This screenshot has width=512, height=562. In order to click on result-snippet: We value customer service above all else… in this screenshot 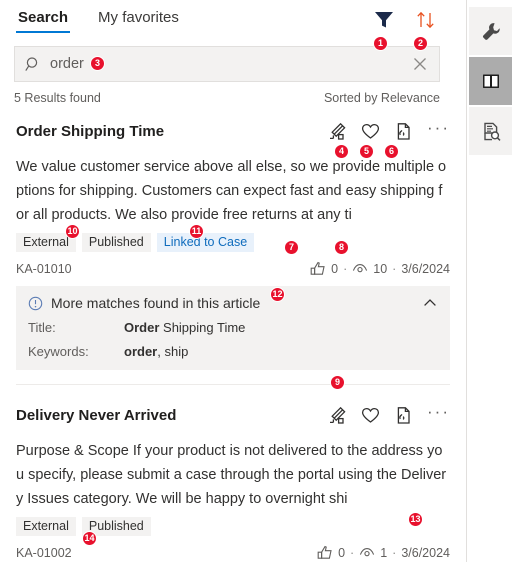, I will do `click(231, 191)`.